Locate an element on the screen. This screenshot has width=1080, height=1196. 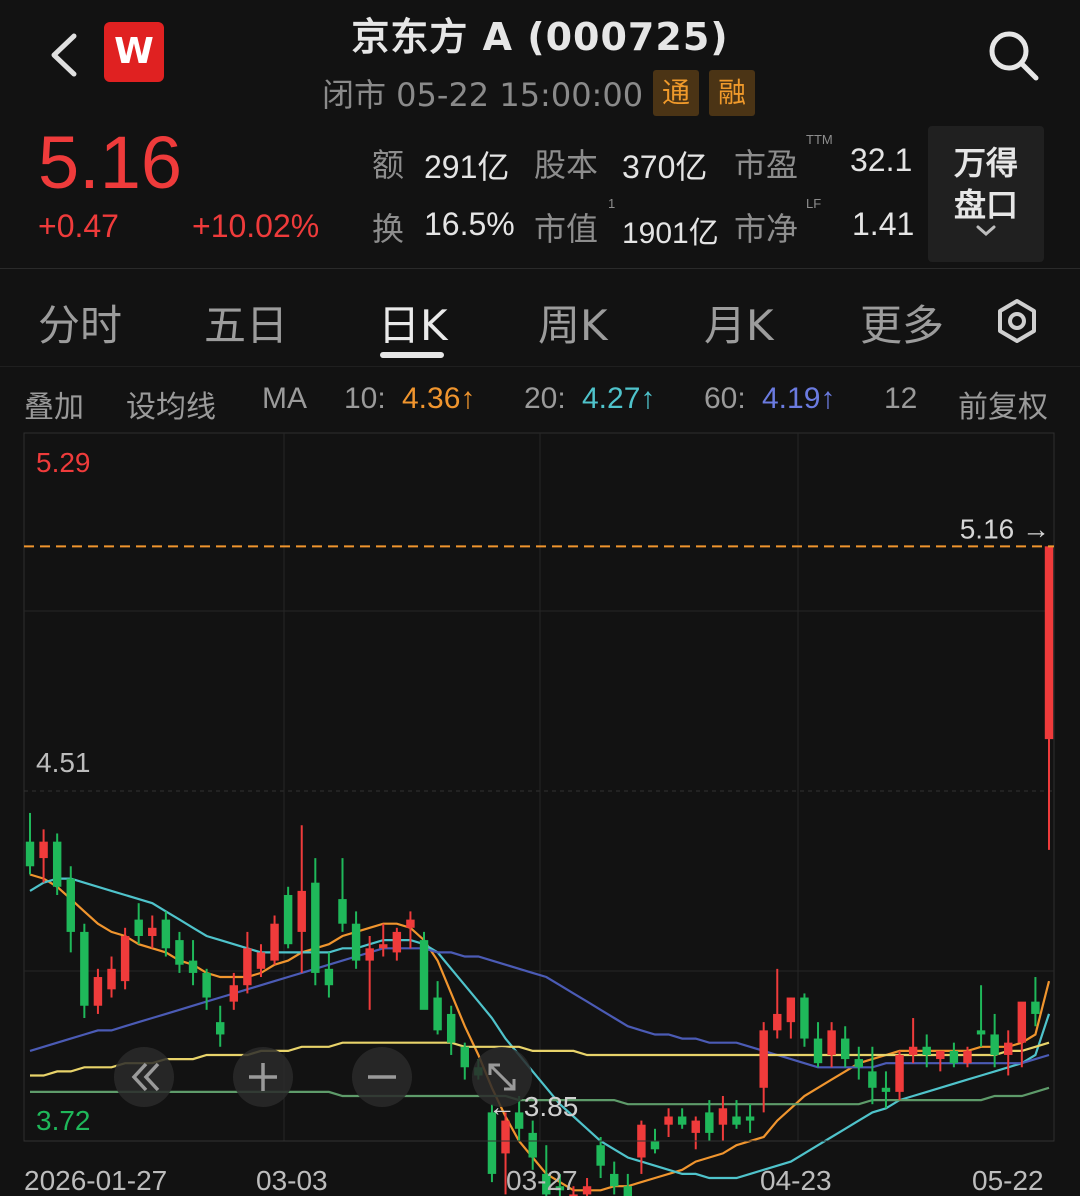
margin-tag: 融 is located at coordinates (732, 93).